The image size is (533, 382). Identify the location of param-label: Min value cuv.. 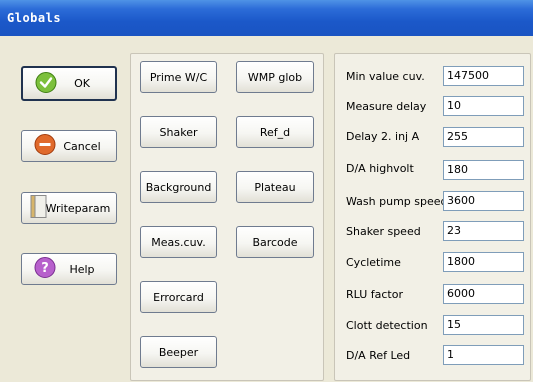
(385, 76).